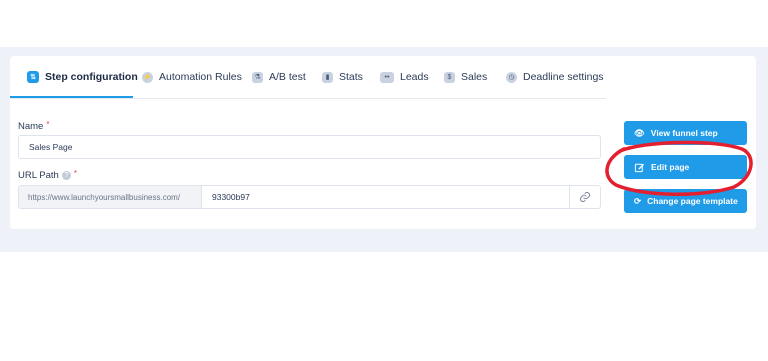 The width and height of the screenshot is (768, 361). I want to click on tab-stats: ▮ Stats, so click(342, 77).